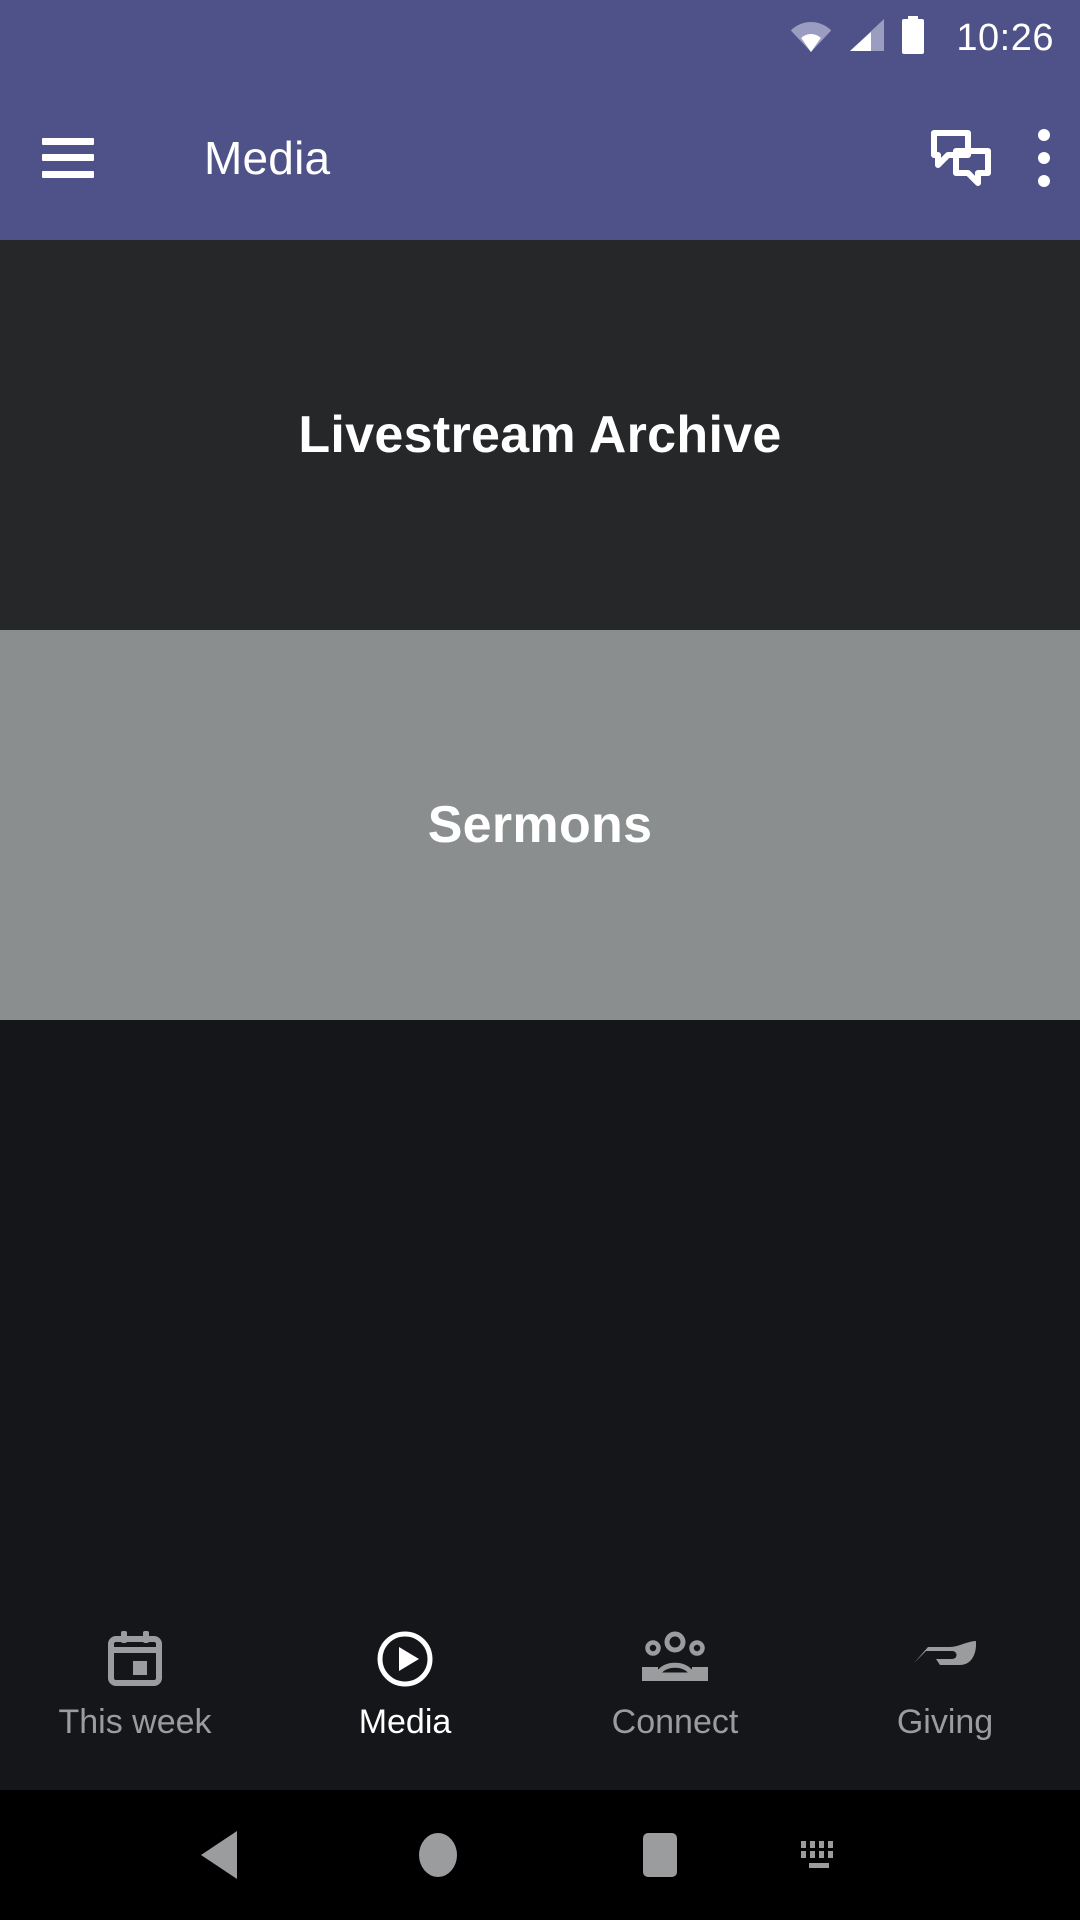 This screenshot has height=1920, width=1080. Describe the element at coordinates (819, 1855) in the screenshot. I see `keyboard-icon` at that location.